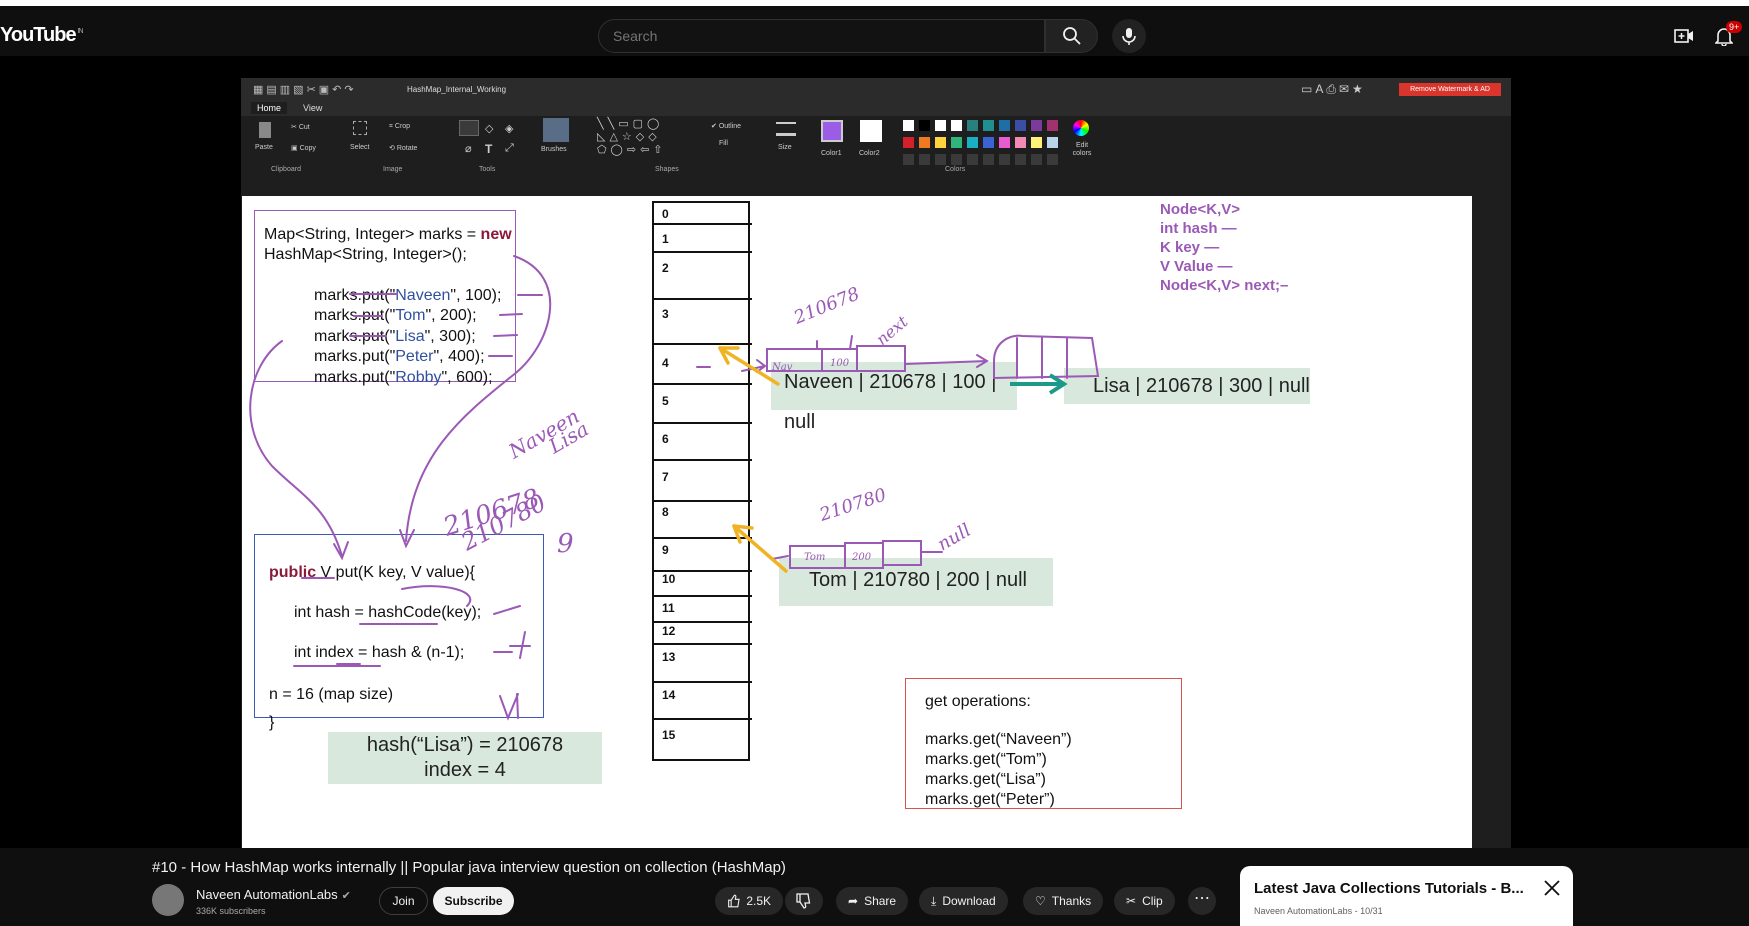  I want to click on thumbs-down-icon, so click(803, 901).